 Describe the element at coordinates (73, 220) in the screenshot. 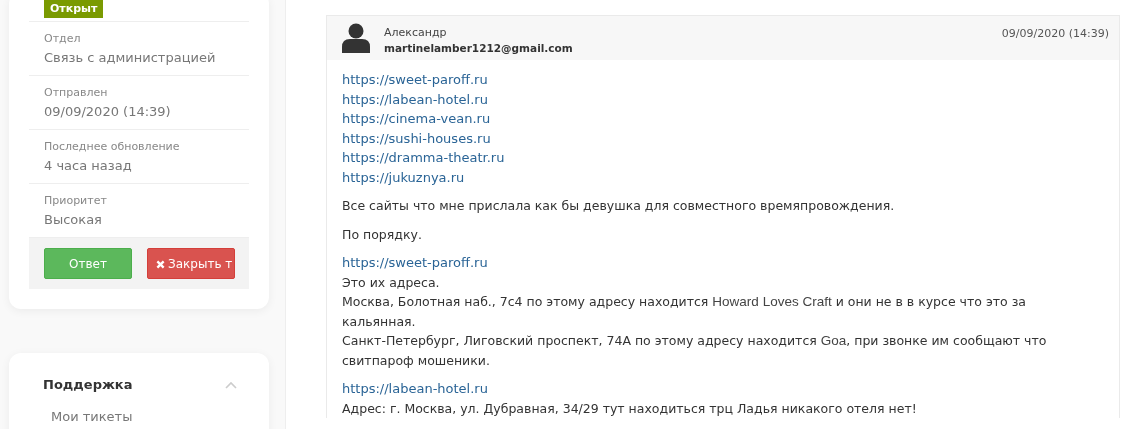

I see `field-value: Высокая` at that location.